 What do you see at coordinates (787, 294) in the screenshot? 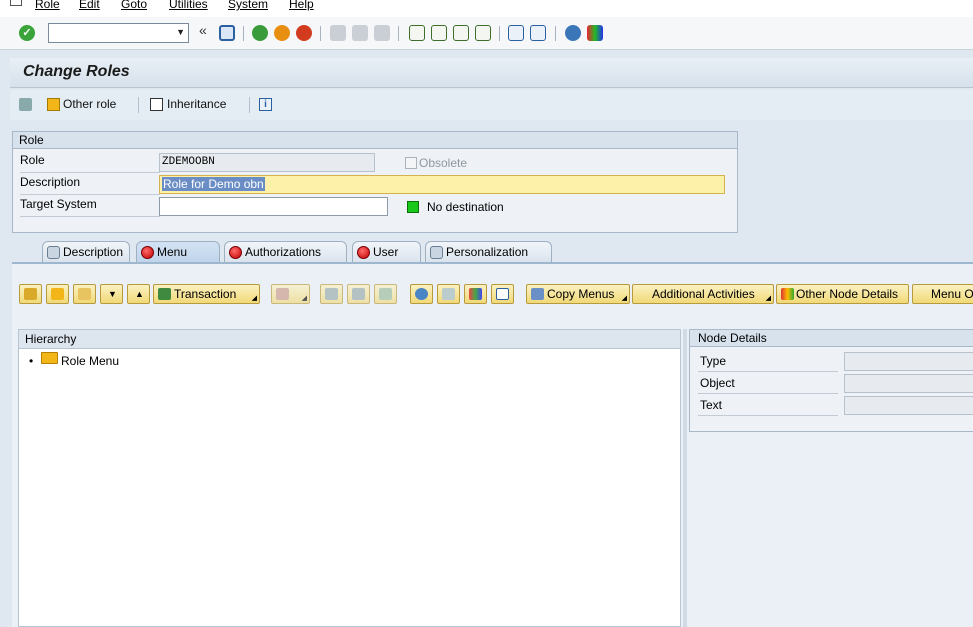
I see `node-details-icon` at bounding box center [787, 294].